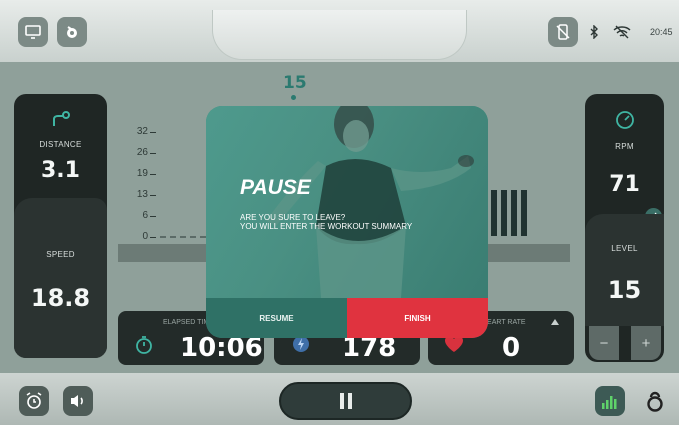 This screenshot has width=679, height=425. Describe the element at coordinates (276, 318) in the screenshot. I see `resume-button: RESUME` at that location.